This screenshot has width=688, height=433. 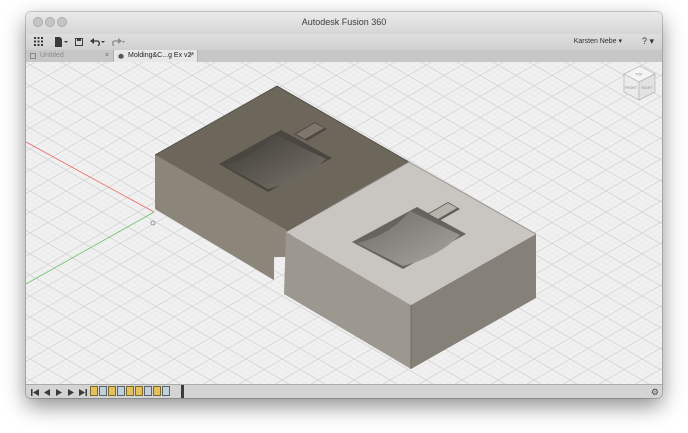 What do you see at coordinates (118, 41) in the screenshot?
I see `redo-icon` at bounding box center [118, 41].